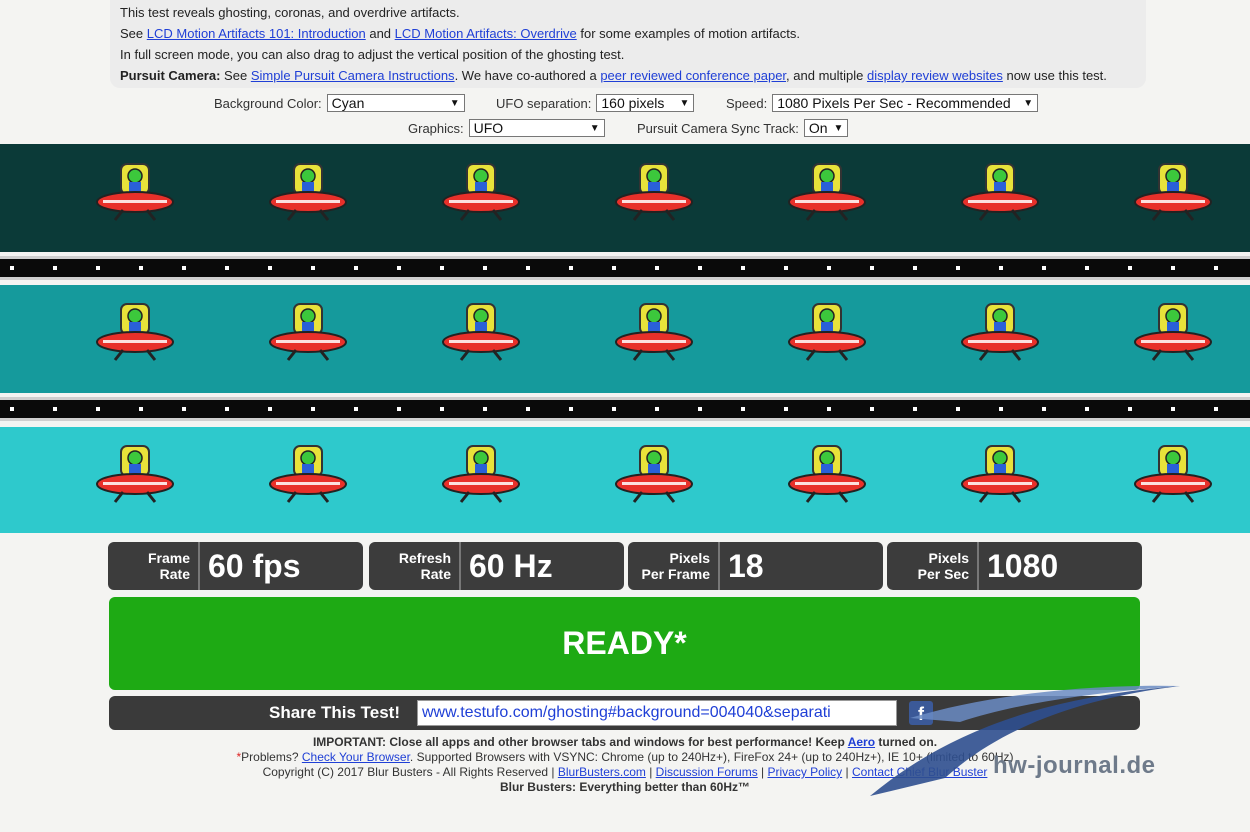 Image resolution: width=1250 pixels, height=832 pixels. Describe the element at coordinates (334, 712) in the screenshot. I see `share-label: Share This Test!` at that location.